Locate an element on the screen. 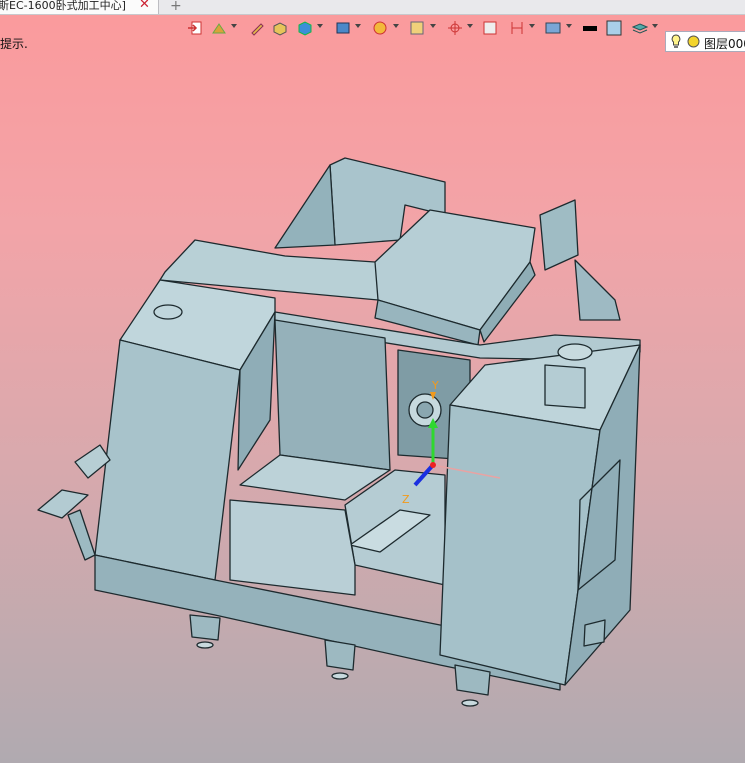 This screenshot has width=745, height=763. foot-rear-right is located at coordinates (594, 633).